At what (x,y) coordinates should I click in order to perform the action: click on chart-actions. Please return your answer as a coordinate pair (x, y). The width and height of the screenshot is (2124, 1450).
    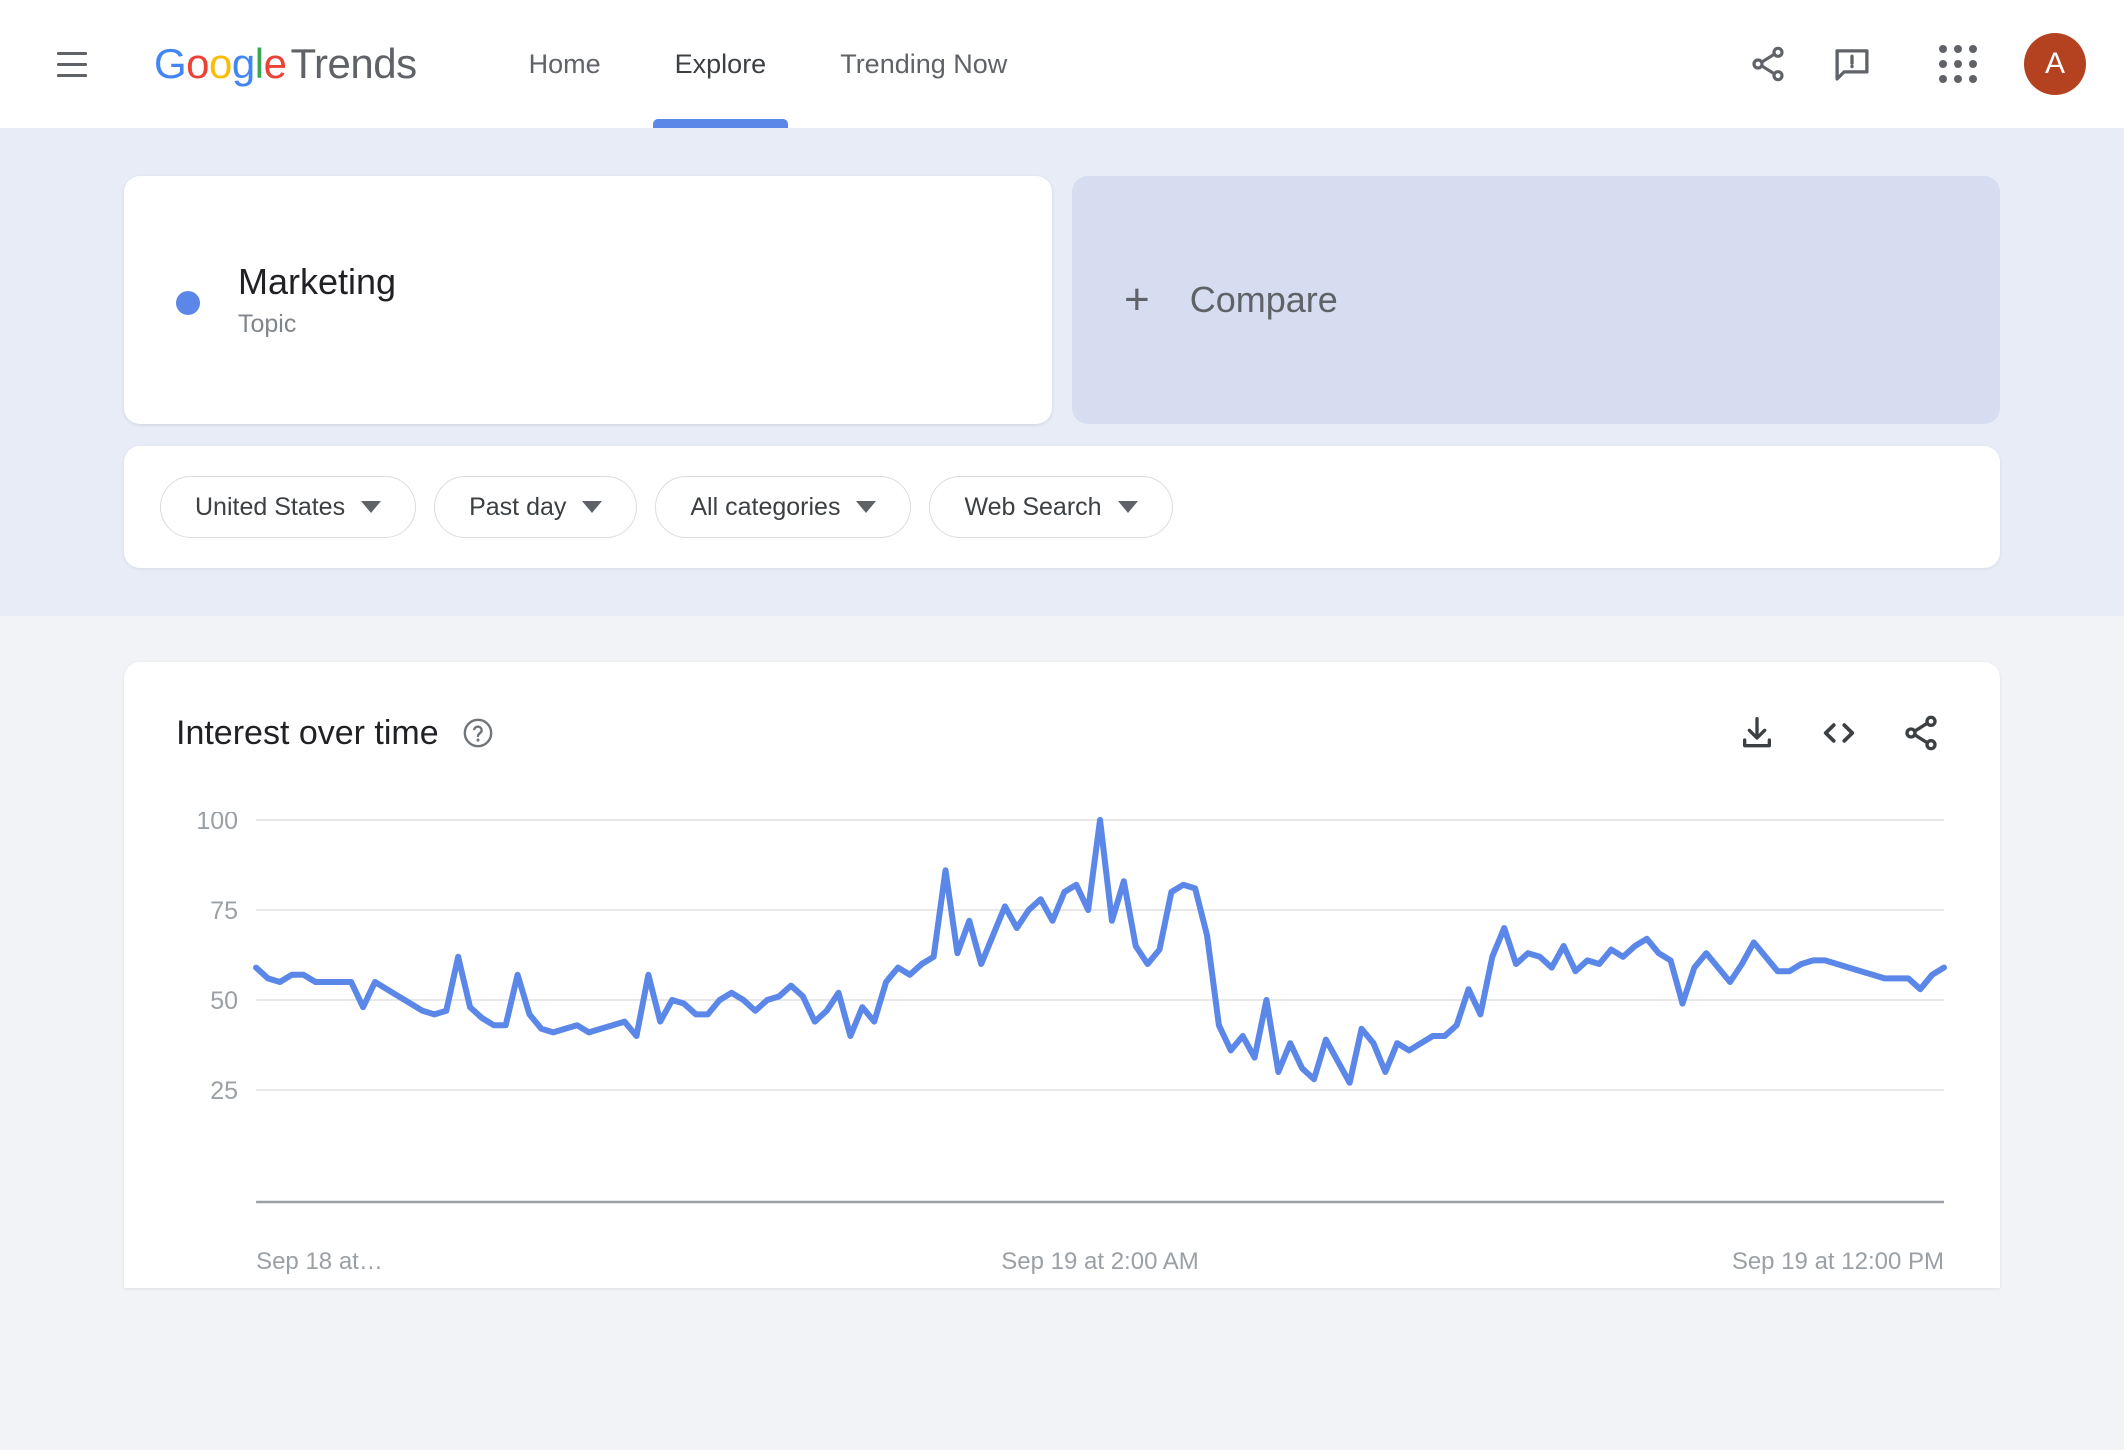
    Looking at the image, I should click on (1839, 733).